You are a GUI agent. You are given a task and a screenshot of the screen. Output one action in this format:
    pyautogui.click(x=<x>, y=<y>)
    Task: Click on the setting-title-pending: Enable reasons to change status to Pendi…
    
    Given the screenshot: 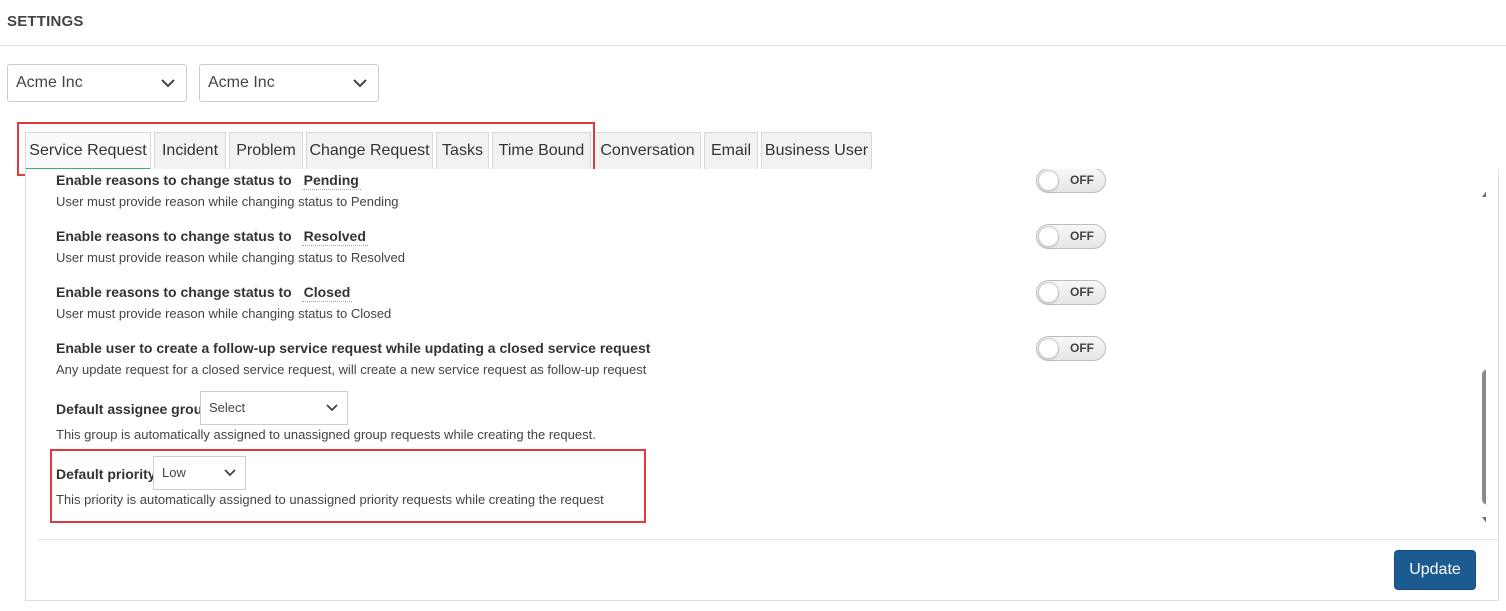 What is the action you would take?
    pyautogui.click(x=208, y=181)
    